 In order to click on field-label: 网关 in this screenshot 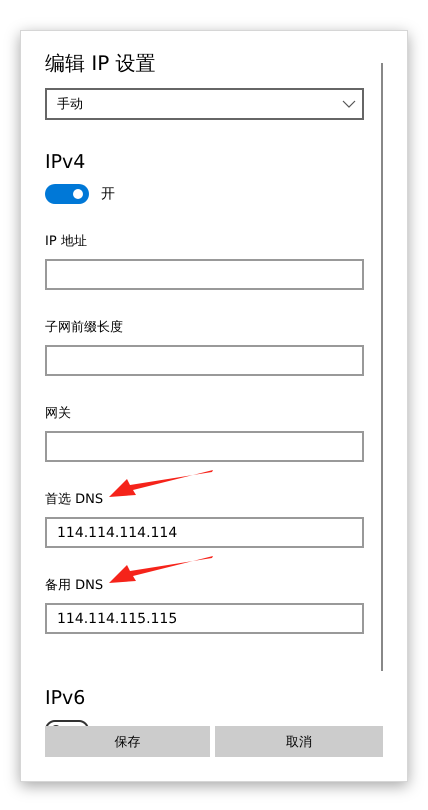, I will do `click(58, 414)`.